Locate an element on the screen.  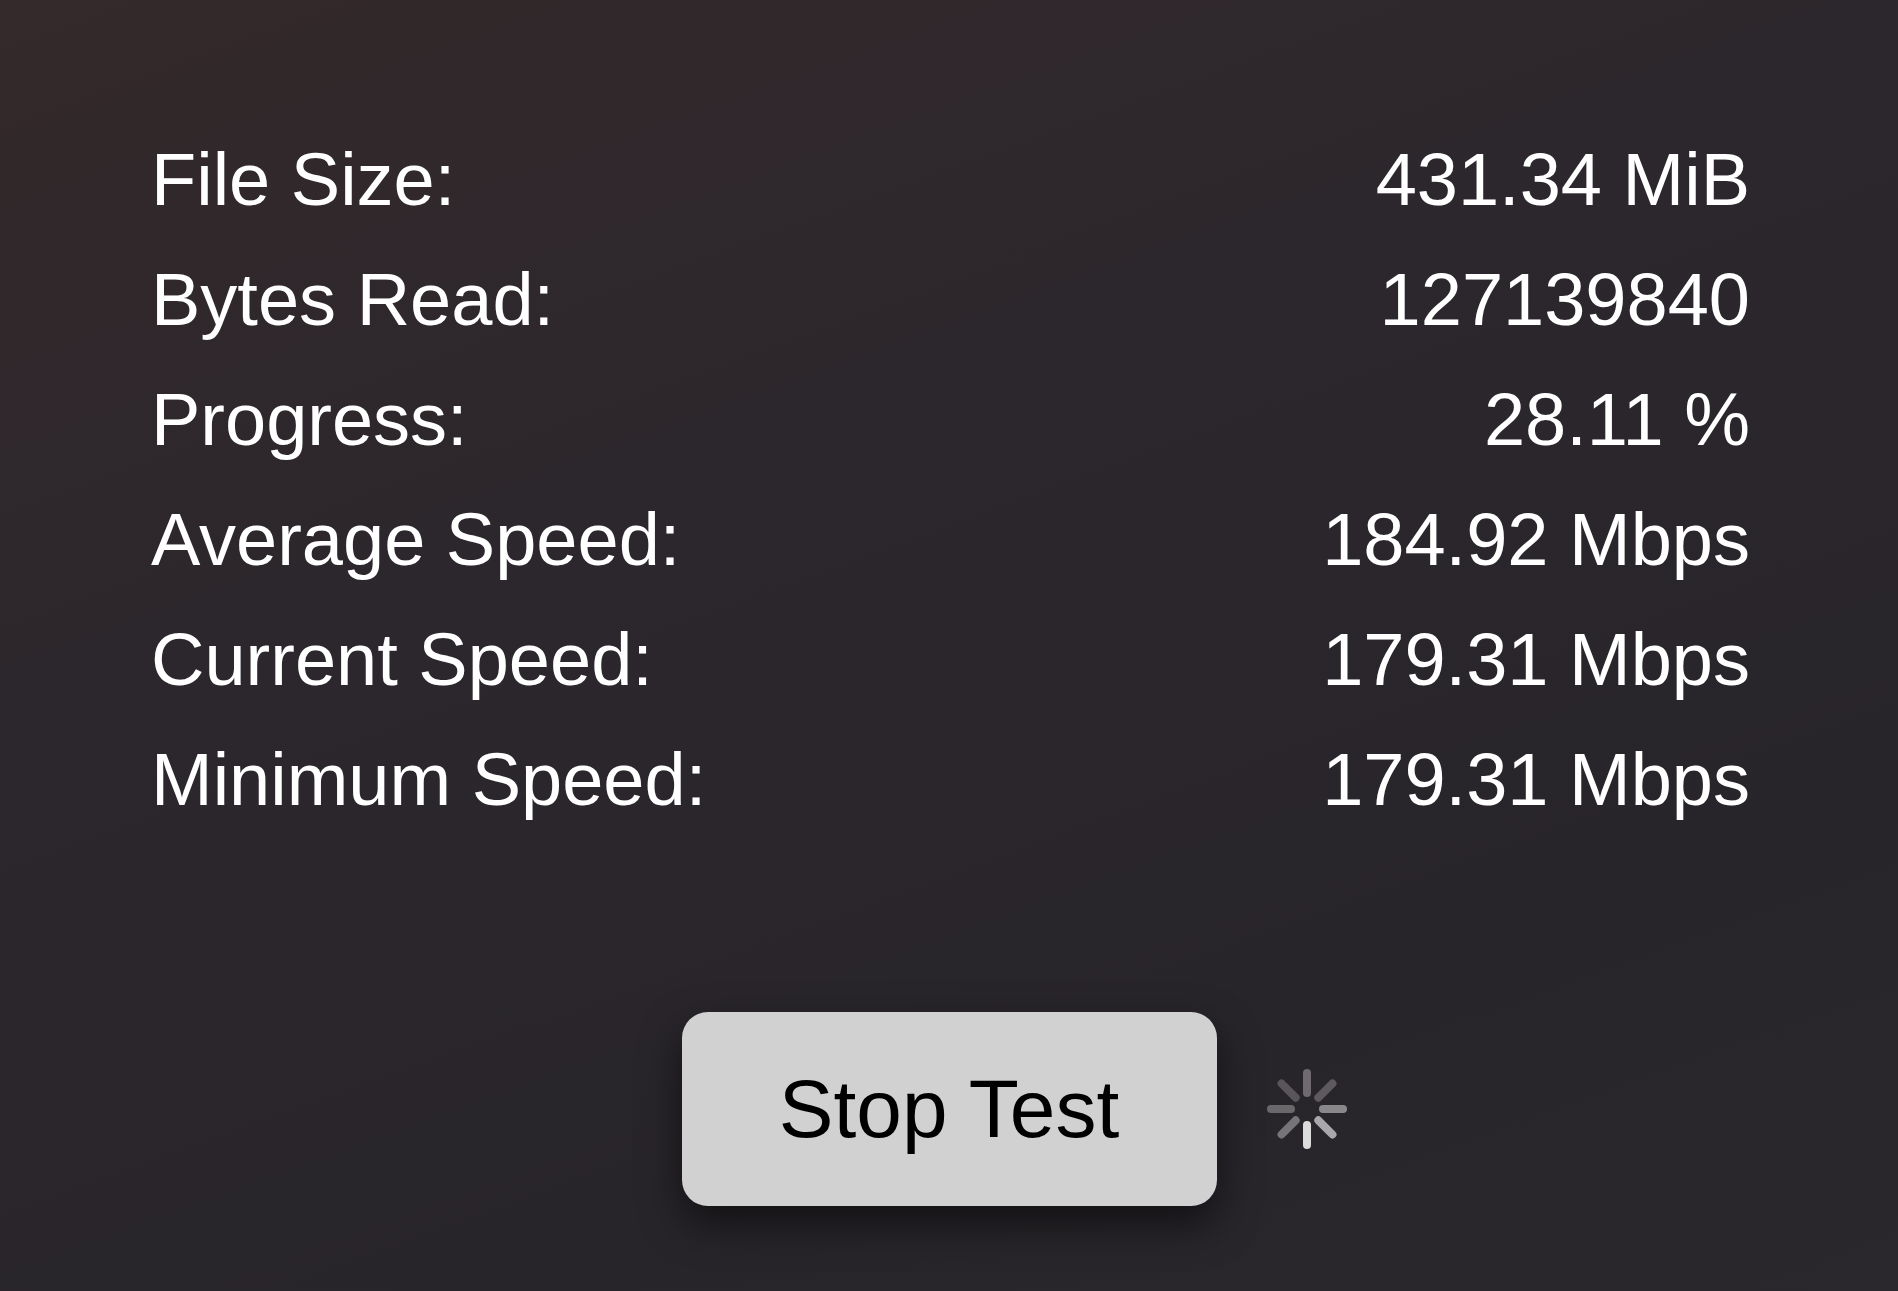
stat-label: Average Speed: is located at coordinates (416, 540).